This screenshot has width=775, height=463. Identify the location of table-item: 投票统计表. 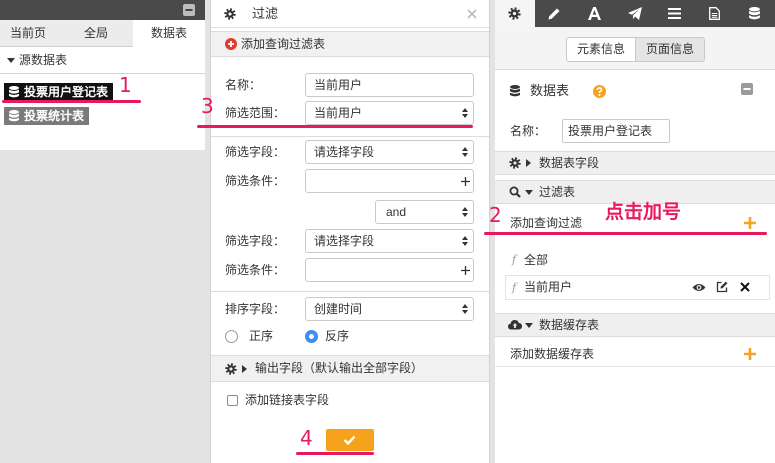
(47, 116).